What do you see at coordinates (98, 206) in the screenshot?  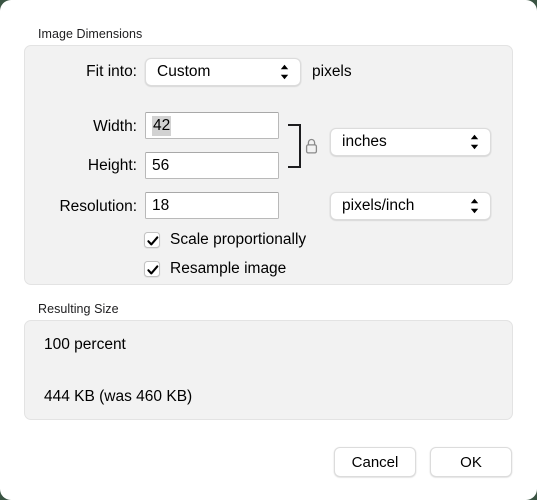 I see `resolution-label: Resolution:` at bounding box center [98, 206].